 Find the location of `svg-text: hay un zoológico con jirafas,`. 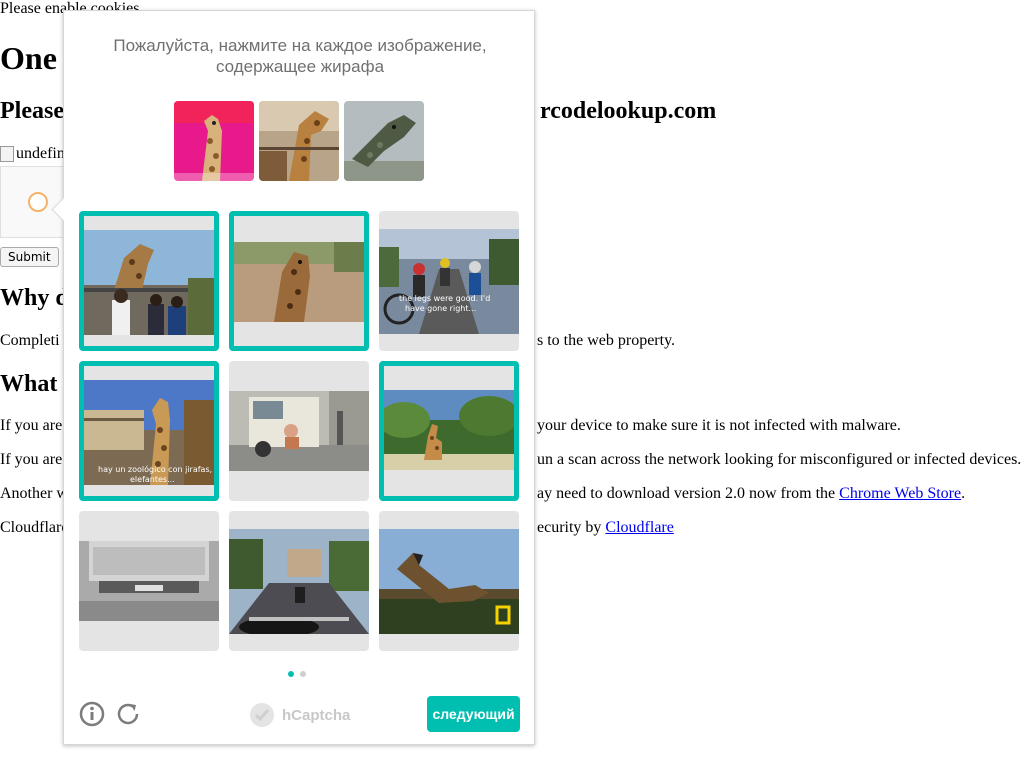

svg-text: hay un zoológico con jirafas, is located at coordinates (155, 469).